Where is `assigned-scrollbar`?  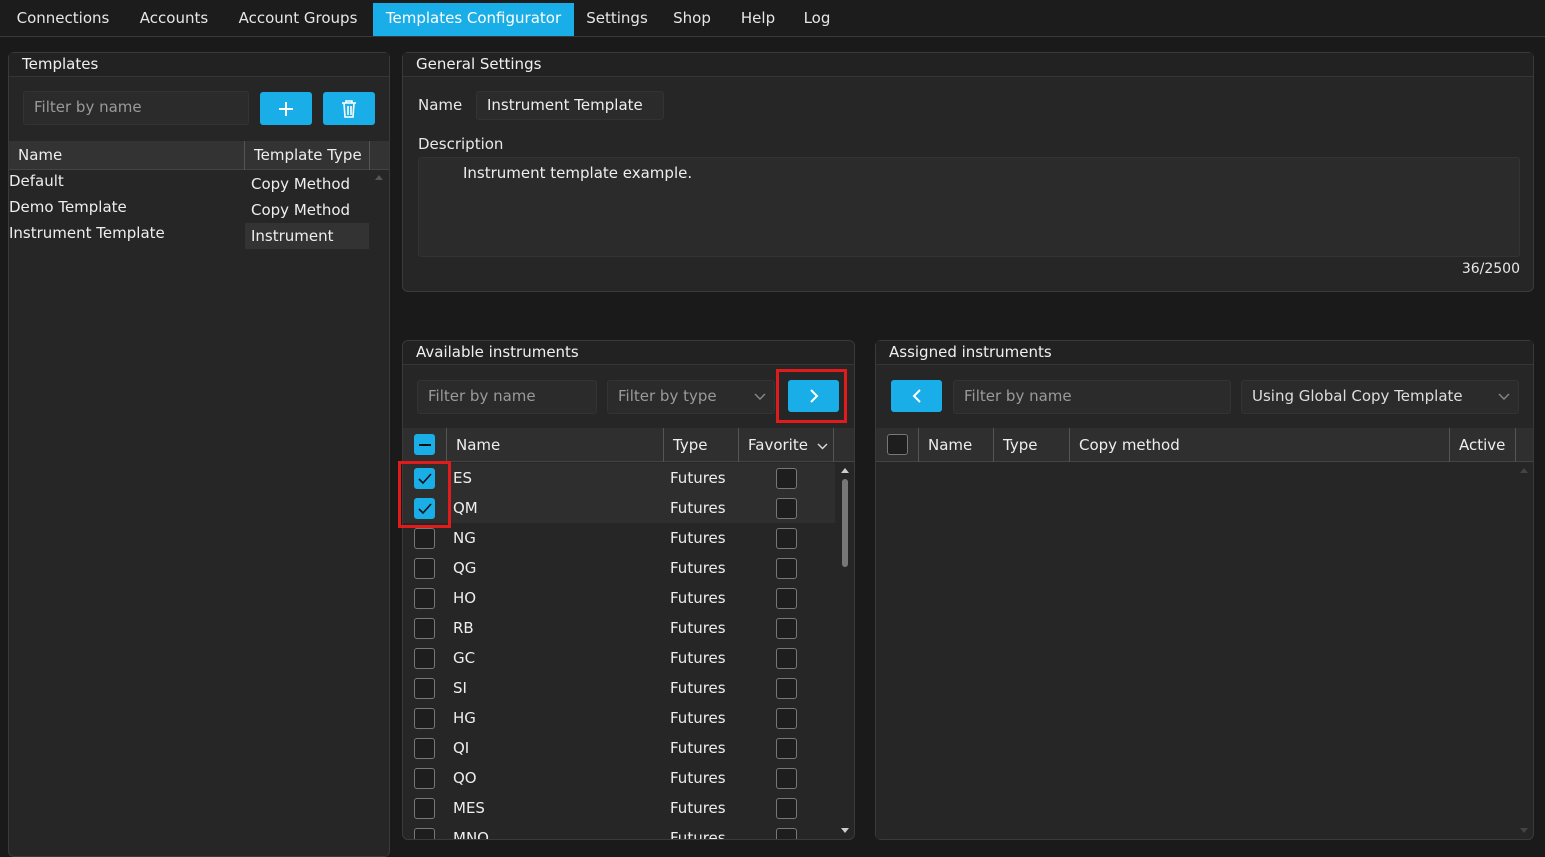 assigned-scrollbar is located at coordinates (1524, 651).